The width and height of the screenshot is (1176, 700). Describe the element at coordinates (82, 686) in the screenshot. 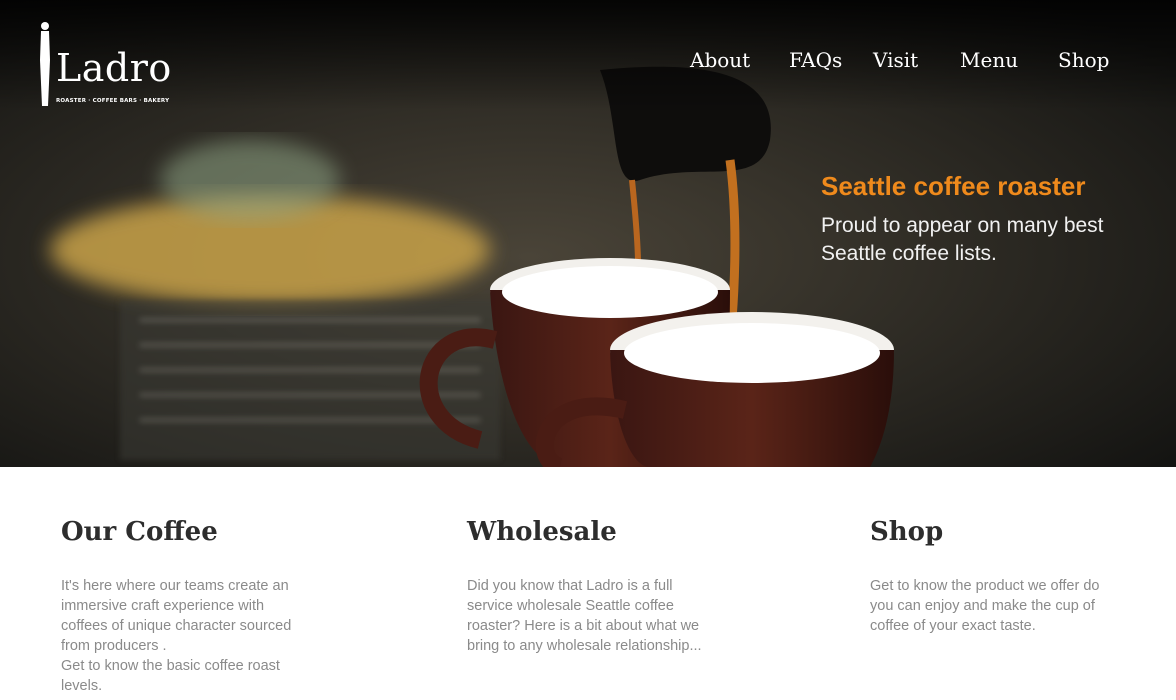

I see `body-line: levels.` at that location.